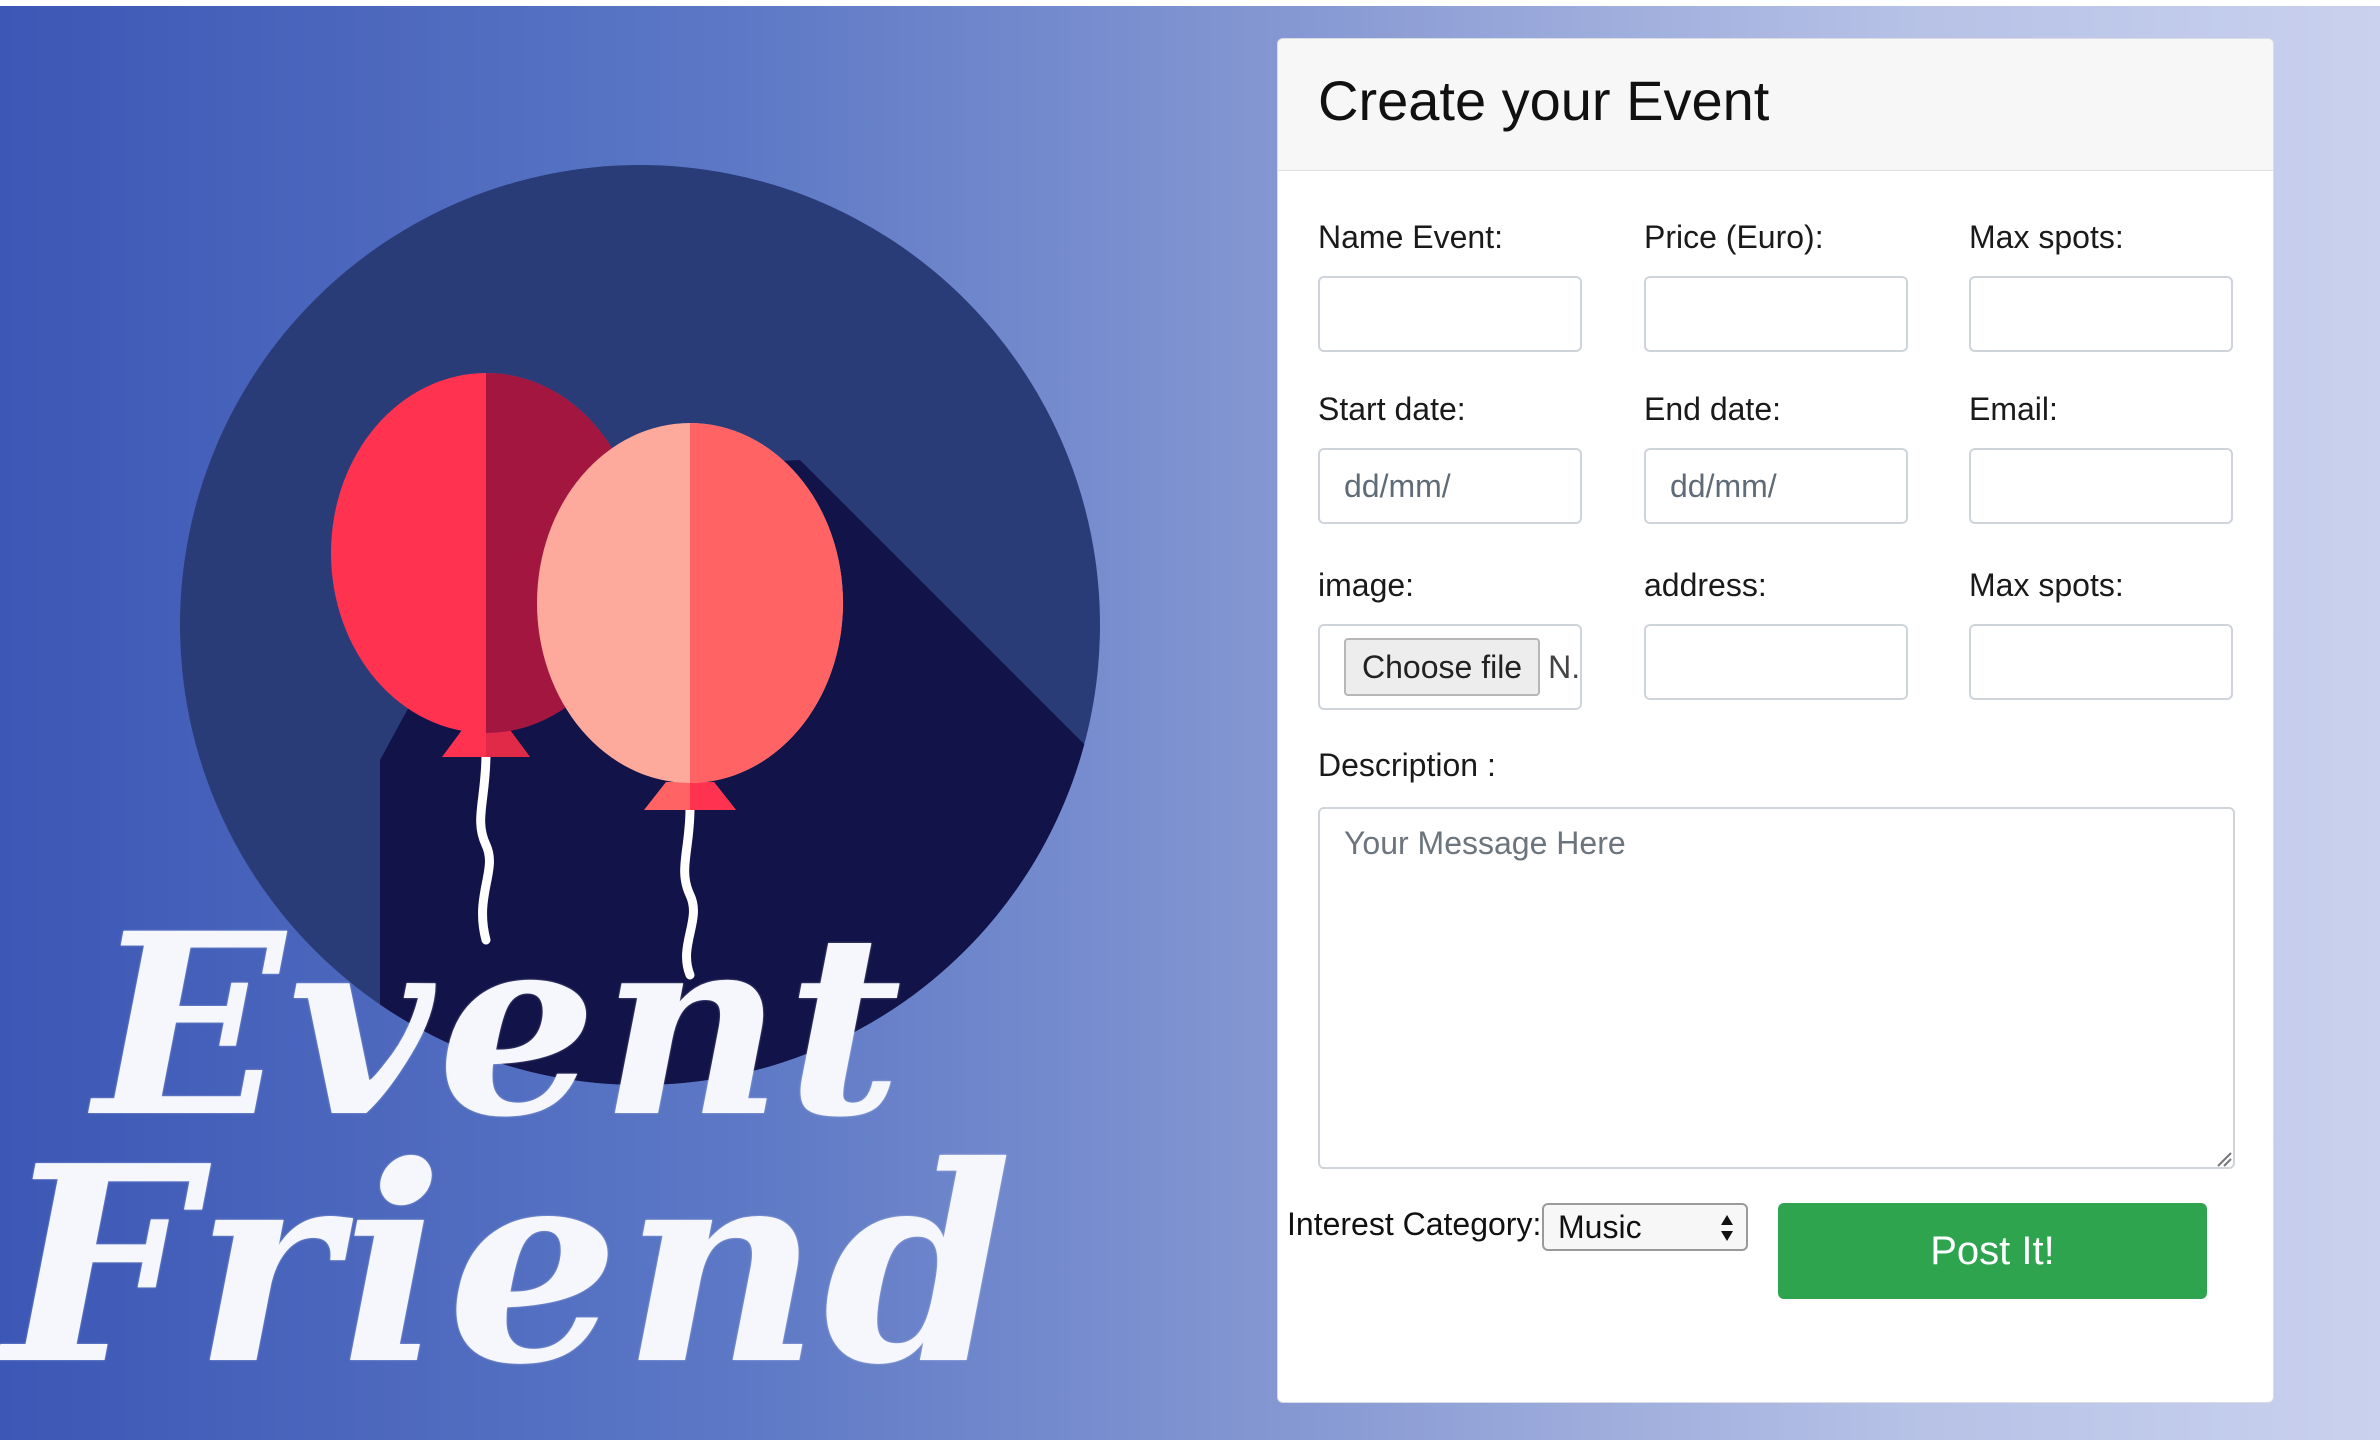 This screenshot has height=1440, width=2380. Describe the element at coordinates (1775, 105) in the screenshot. I see `card-header: Create your Event` at that location.